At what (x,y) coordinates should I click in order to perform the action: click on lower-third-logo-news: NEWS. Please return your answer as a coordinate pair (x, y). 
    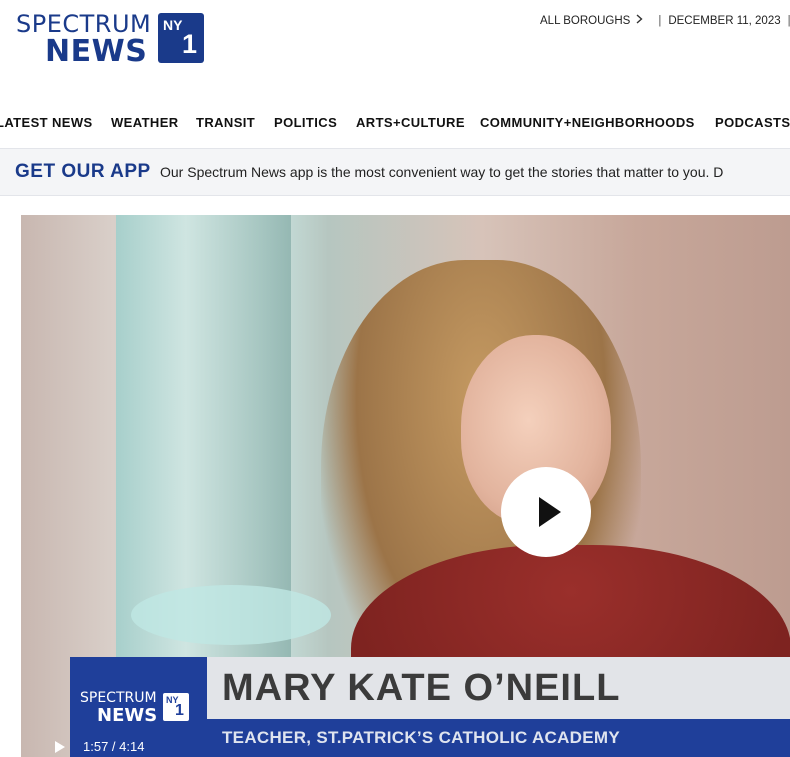
    Looking at the image, I should click on (127, 715).